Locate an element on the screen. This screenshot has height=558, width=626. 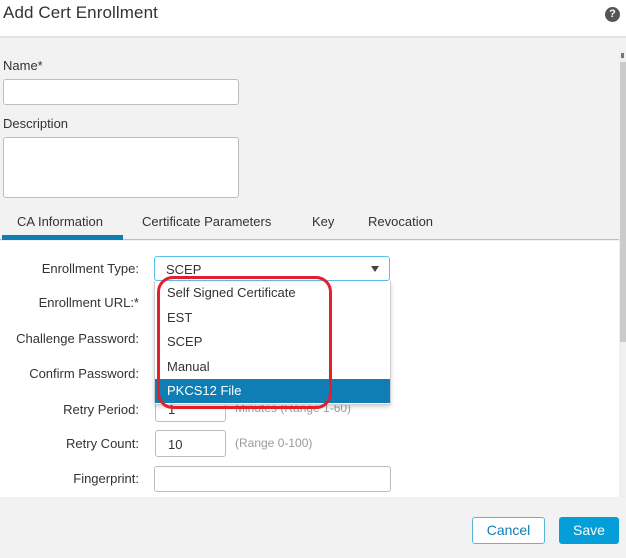
dialog-header: Add Cert Enrollment ? is located at coordinates (313, 19).